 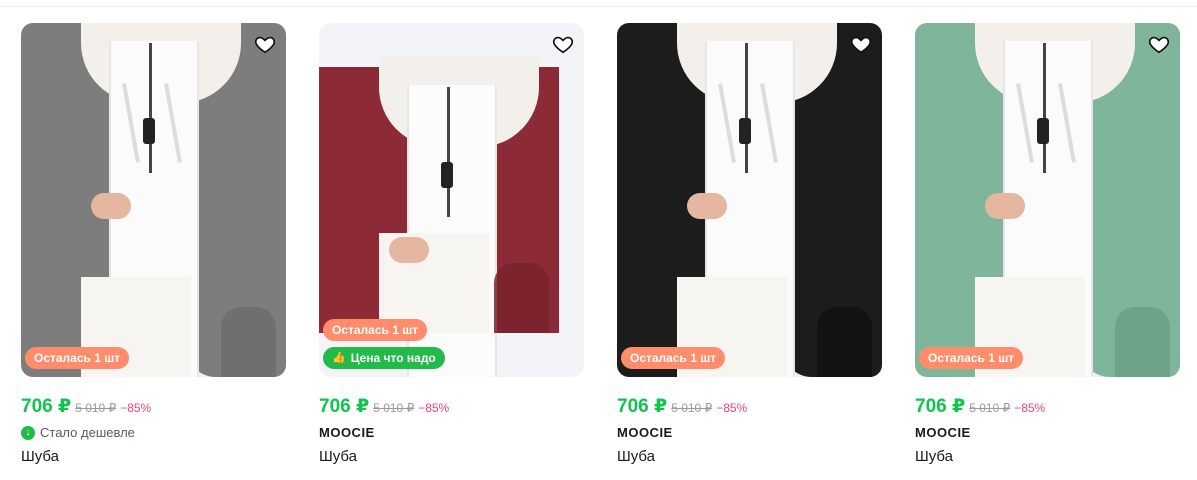 What do you see at coordinates (393, 358) in the screenshot?
I see `deal-badge-label: Цена что надо` at bounding box center [393, 358].